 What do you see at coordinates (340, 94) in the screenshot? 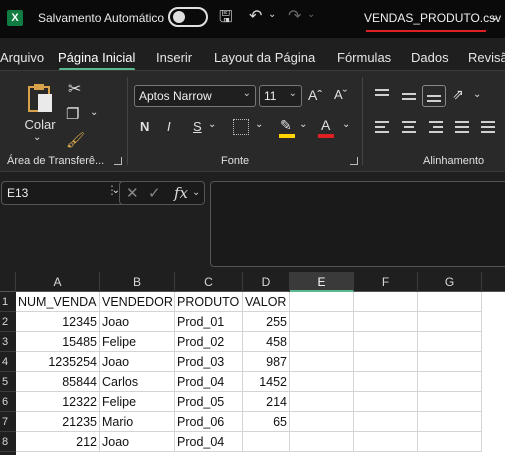
I see `decrease-font-icon: Aˇ` at bounding box center [340, 94].